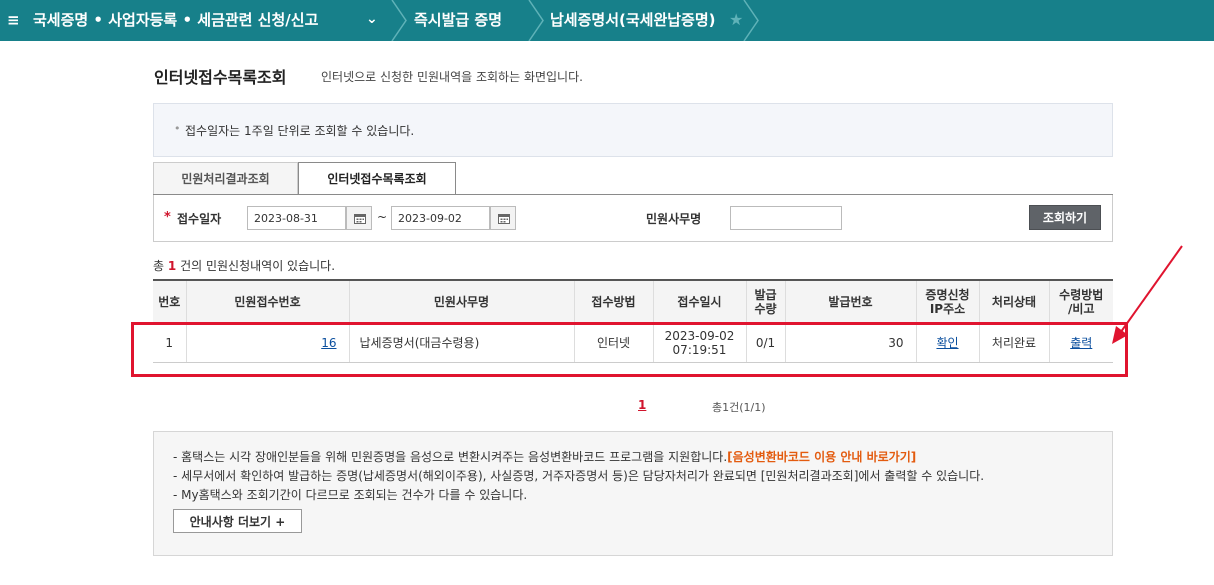 This screenshot has height=585, width=1214. I want to click on header-receipt-no: 민원접수번호, so click(267, 302).